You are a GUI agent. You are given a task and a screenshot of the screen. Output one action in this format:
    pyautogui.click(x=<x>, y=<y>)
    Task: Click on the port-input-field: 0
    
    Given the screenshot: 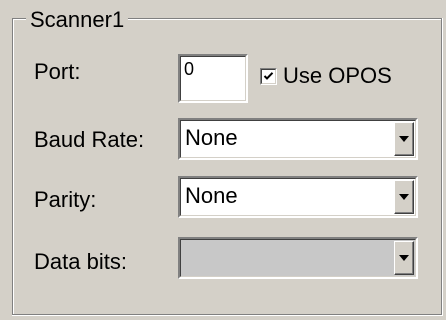 What is the action you would take?
    pyautogui.click(x=213, y=78)
    